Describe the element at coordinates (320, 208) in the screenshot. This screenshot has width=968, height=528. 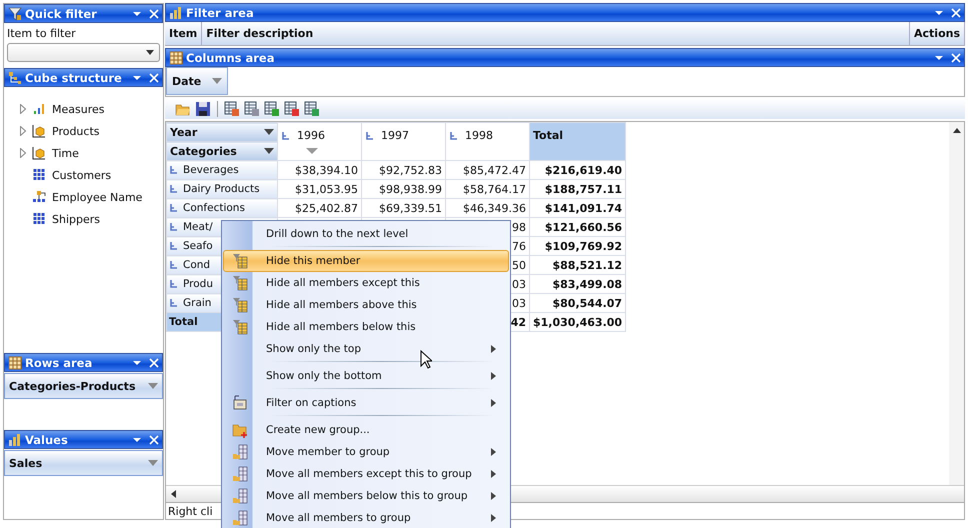
I see `table-cell: $25,402.87` at that location.